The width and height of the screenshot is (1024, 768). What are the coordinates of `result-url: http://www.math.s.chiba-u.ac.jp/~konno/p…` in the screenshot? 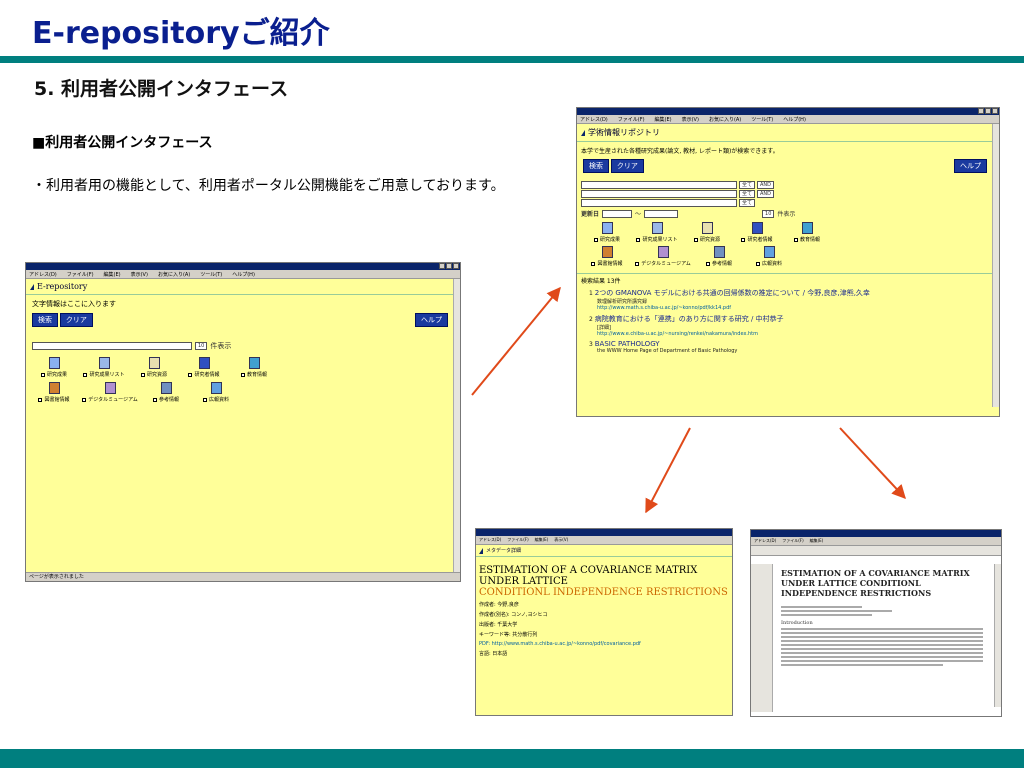 It's located at (792, 308).